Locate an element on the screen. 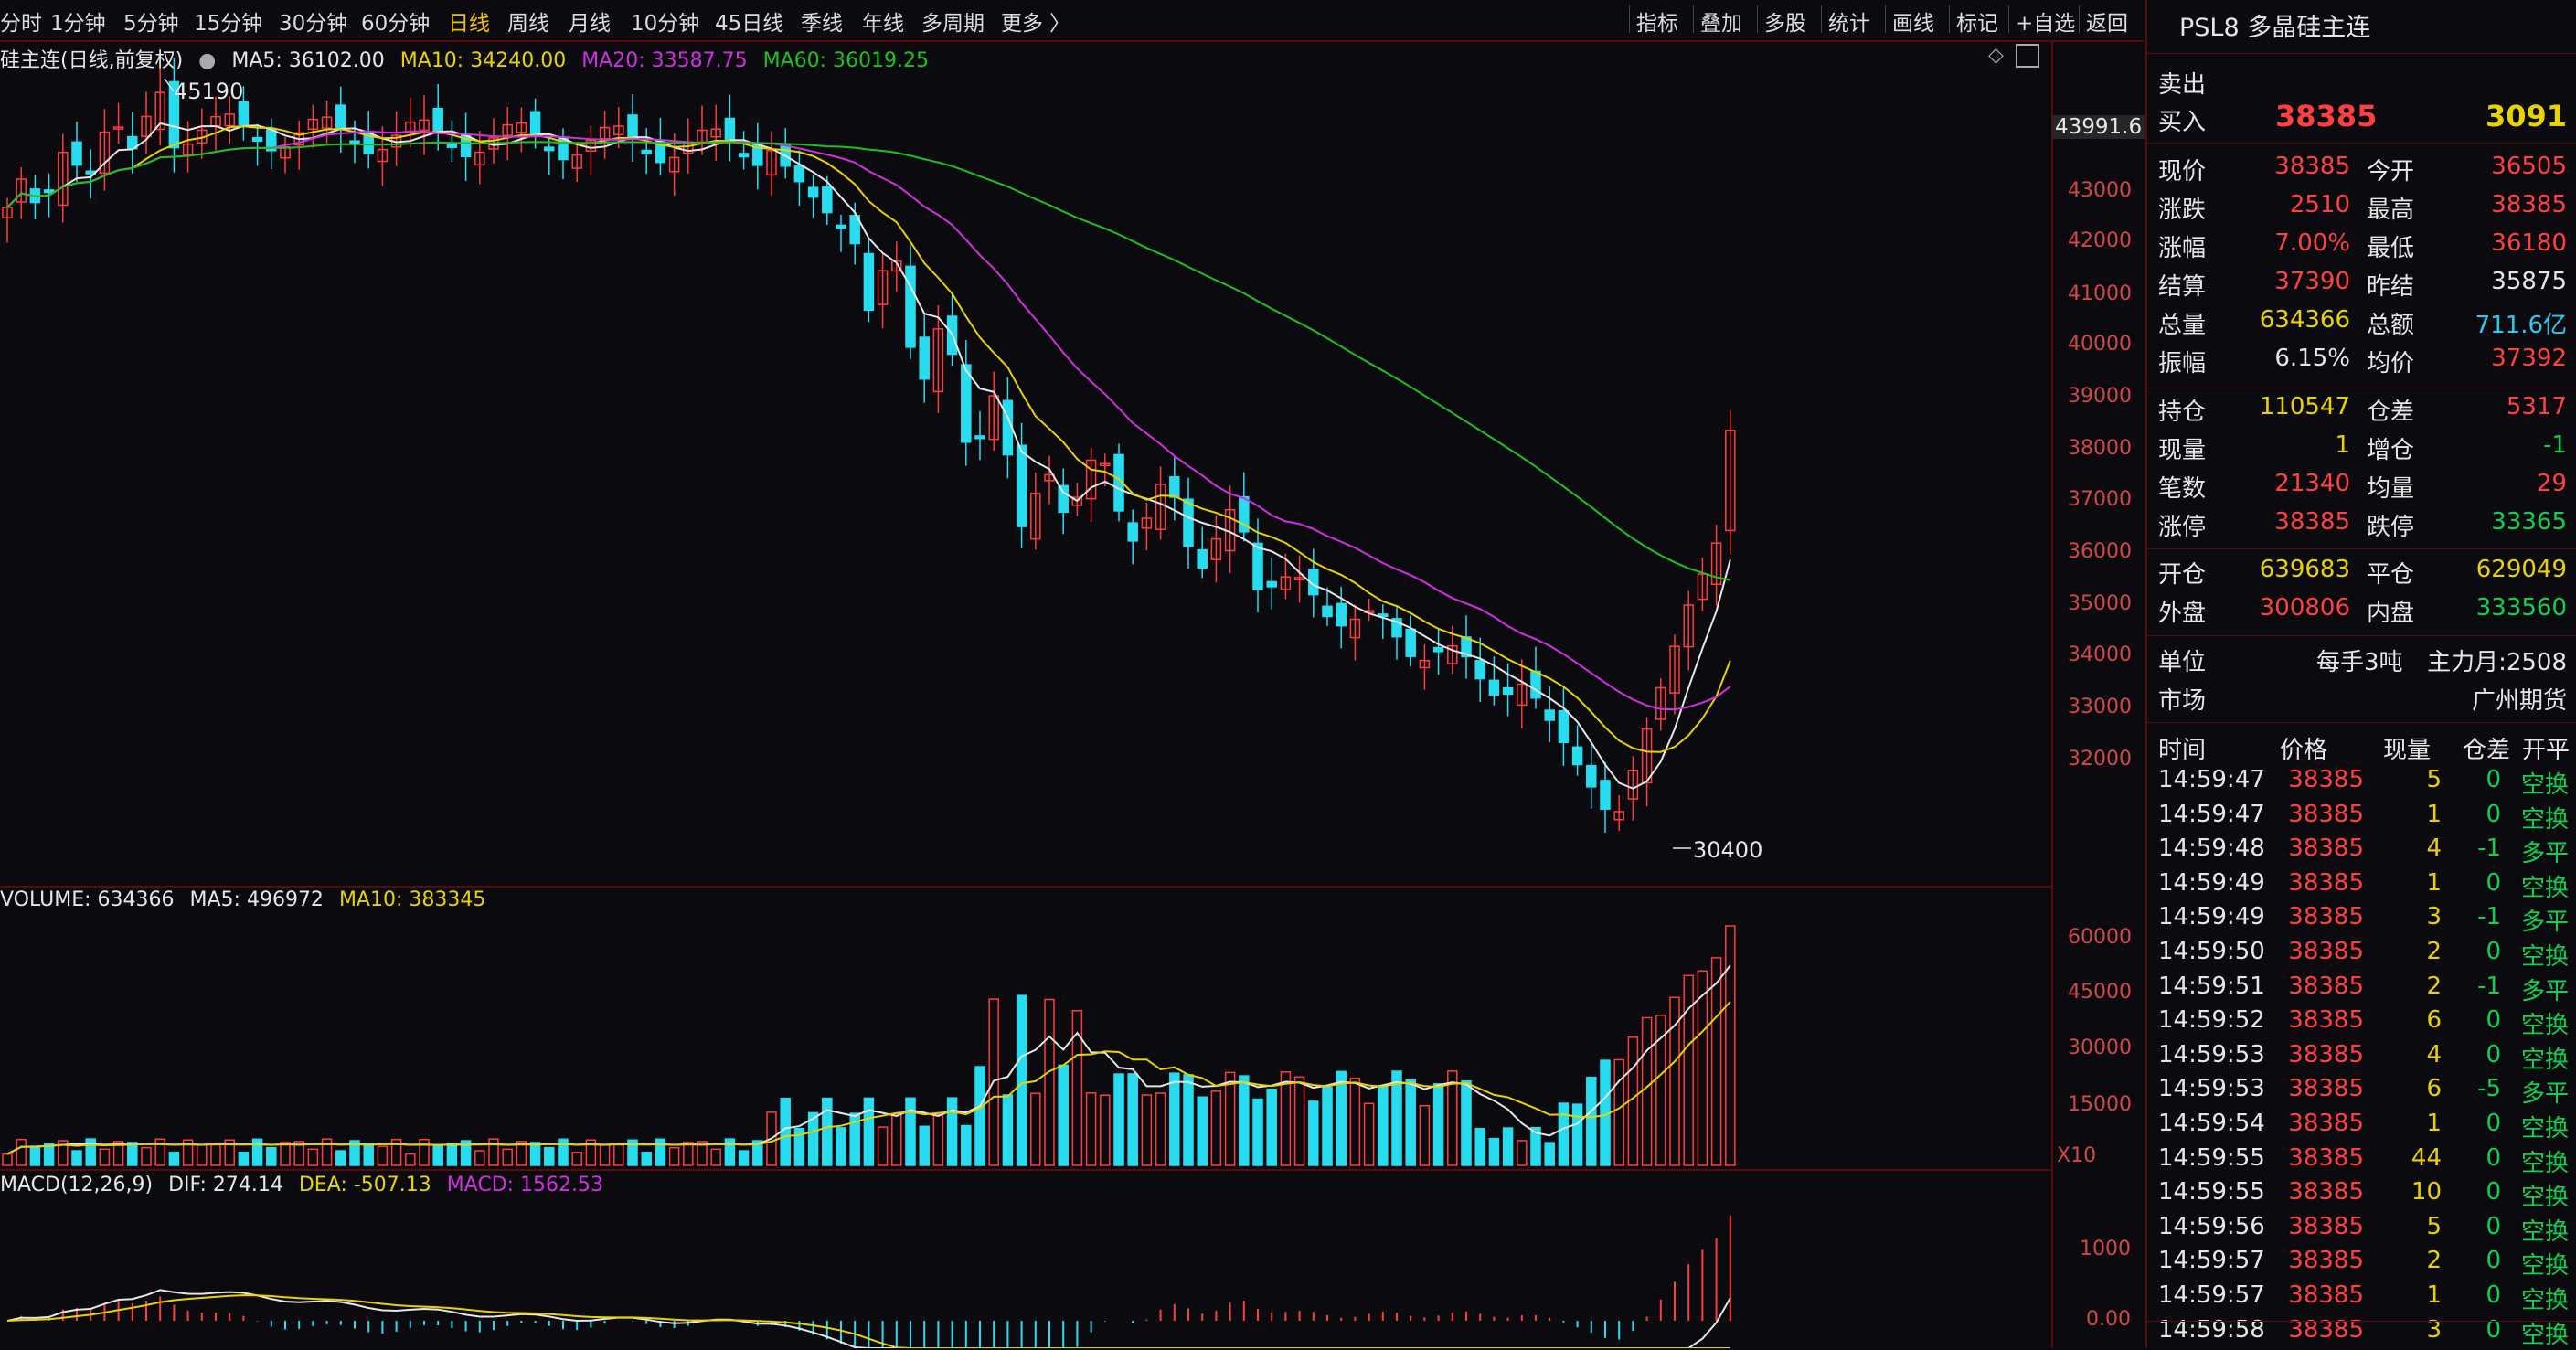 The image size is (2576, 1350). position-label: 笔数 is located at coordinates (2182, 489).